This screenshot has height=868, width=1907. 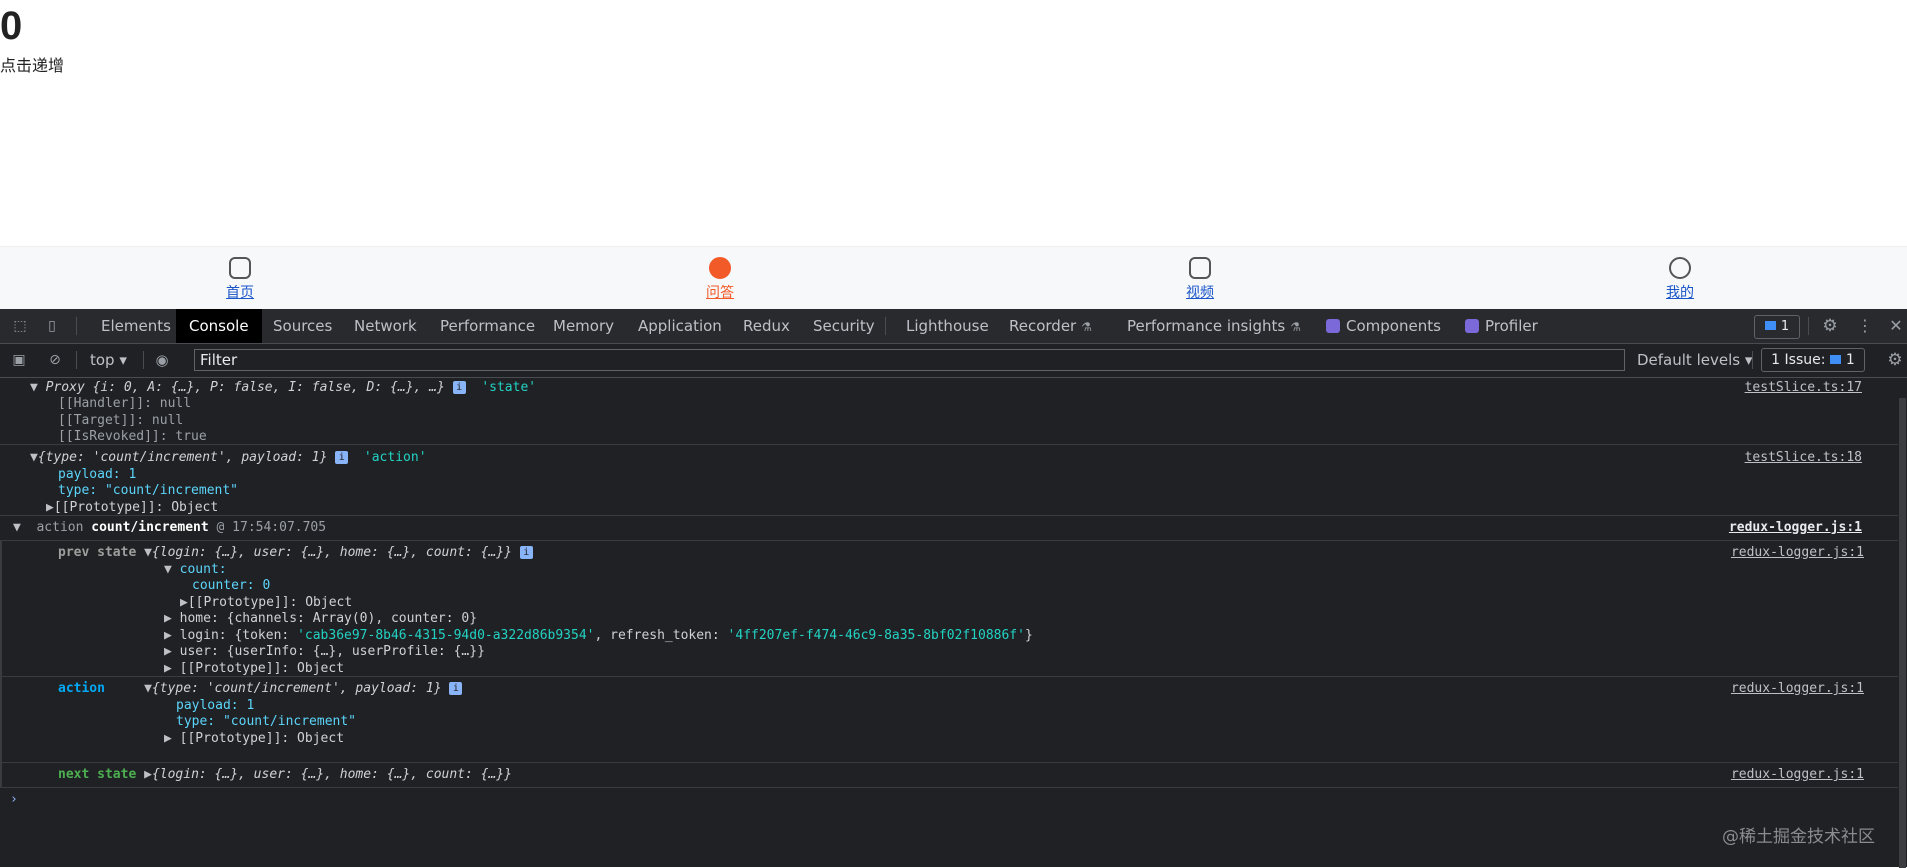 What do you see at coordinates (32, 64) in the screenshot?
I see `increment-button: 点击递增` at bounding box center [32, 64].